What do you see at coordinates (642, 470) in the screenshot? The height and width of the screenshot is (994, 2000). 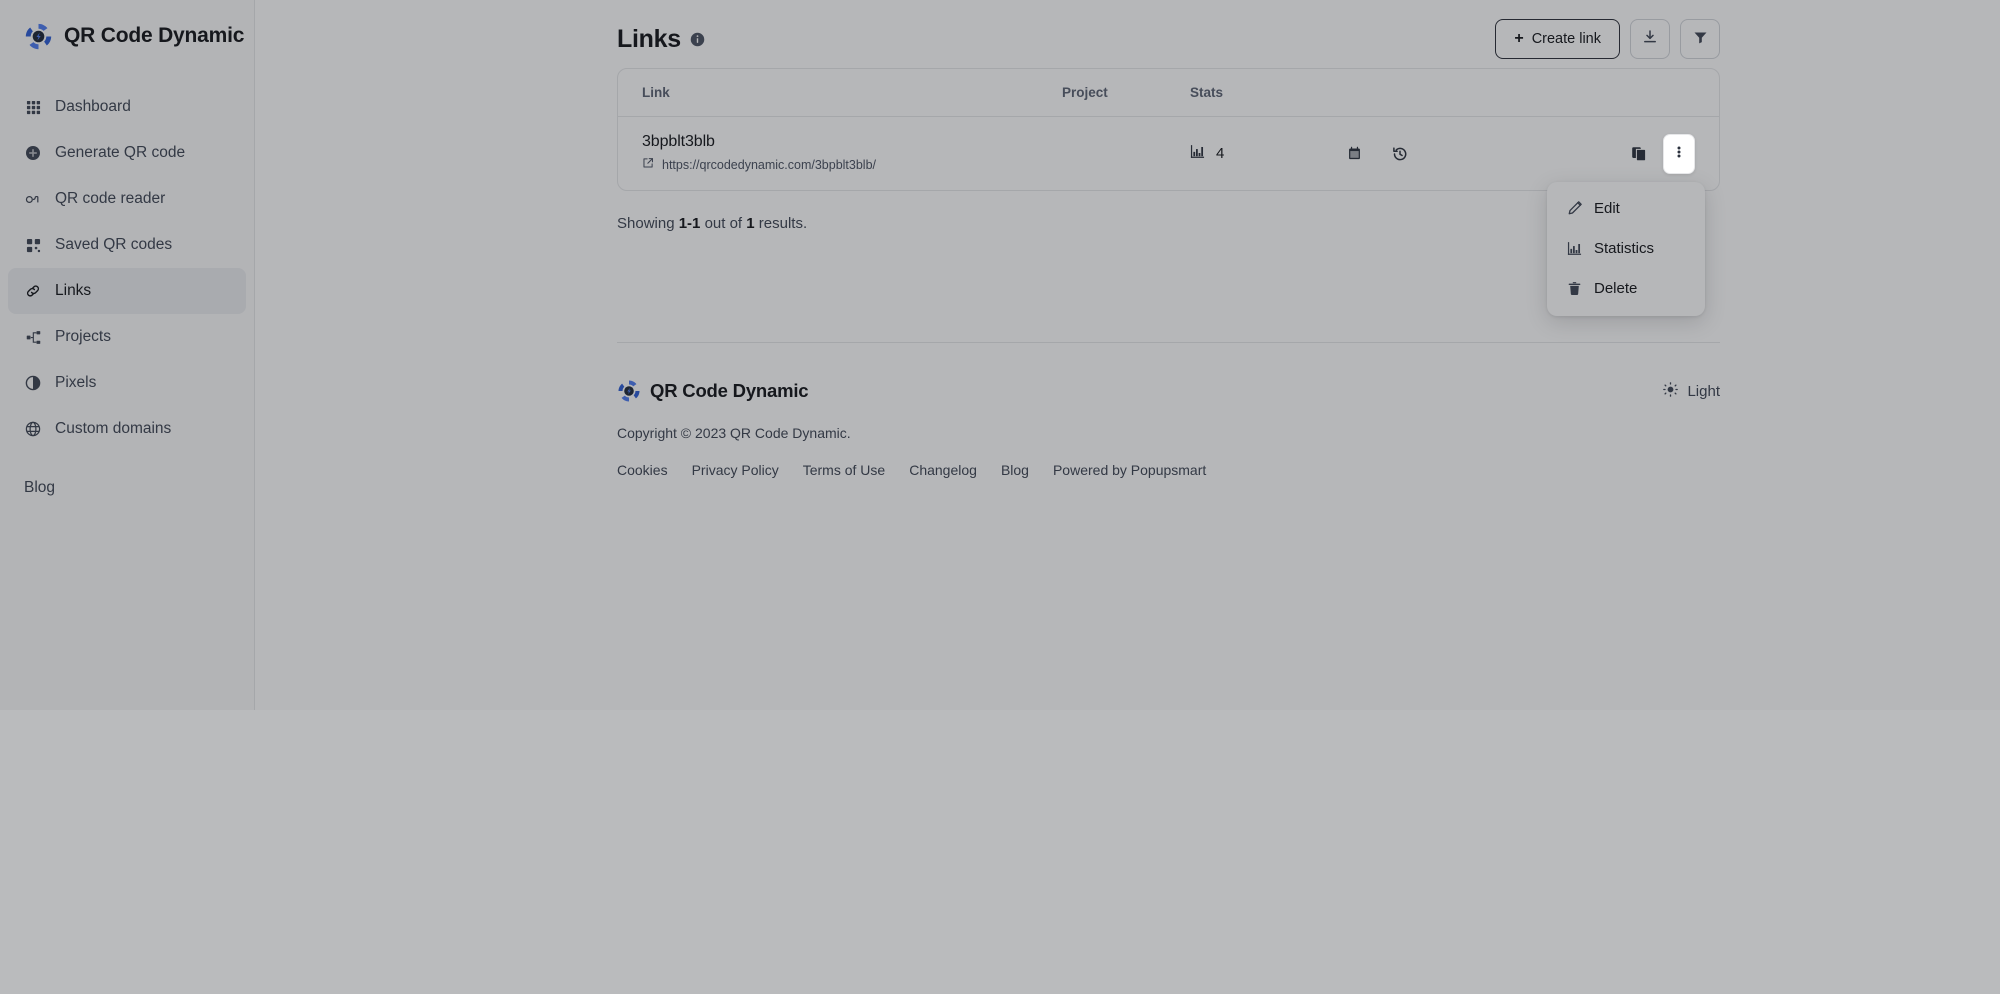 I see `footer-link-cookies: Cookies` at bounding box center [642, 470].